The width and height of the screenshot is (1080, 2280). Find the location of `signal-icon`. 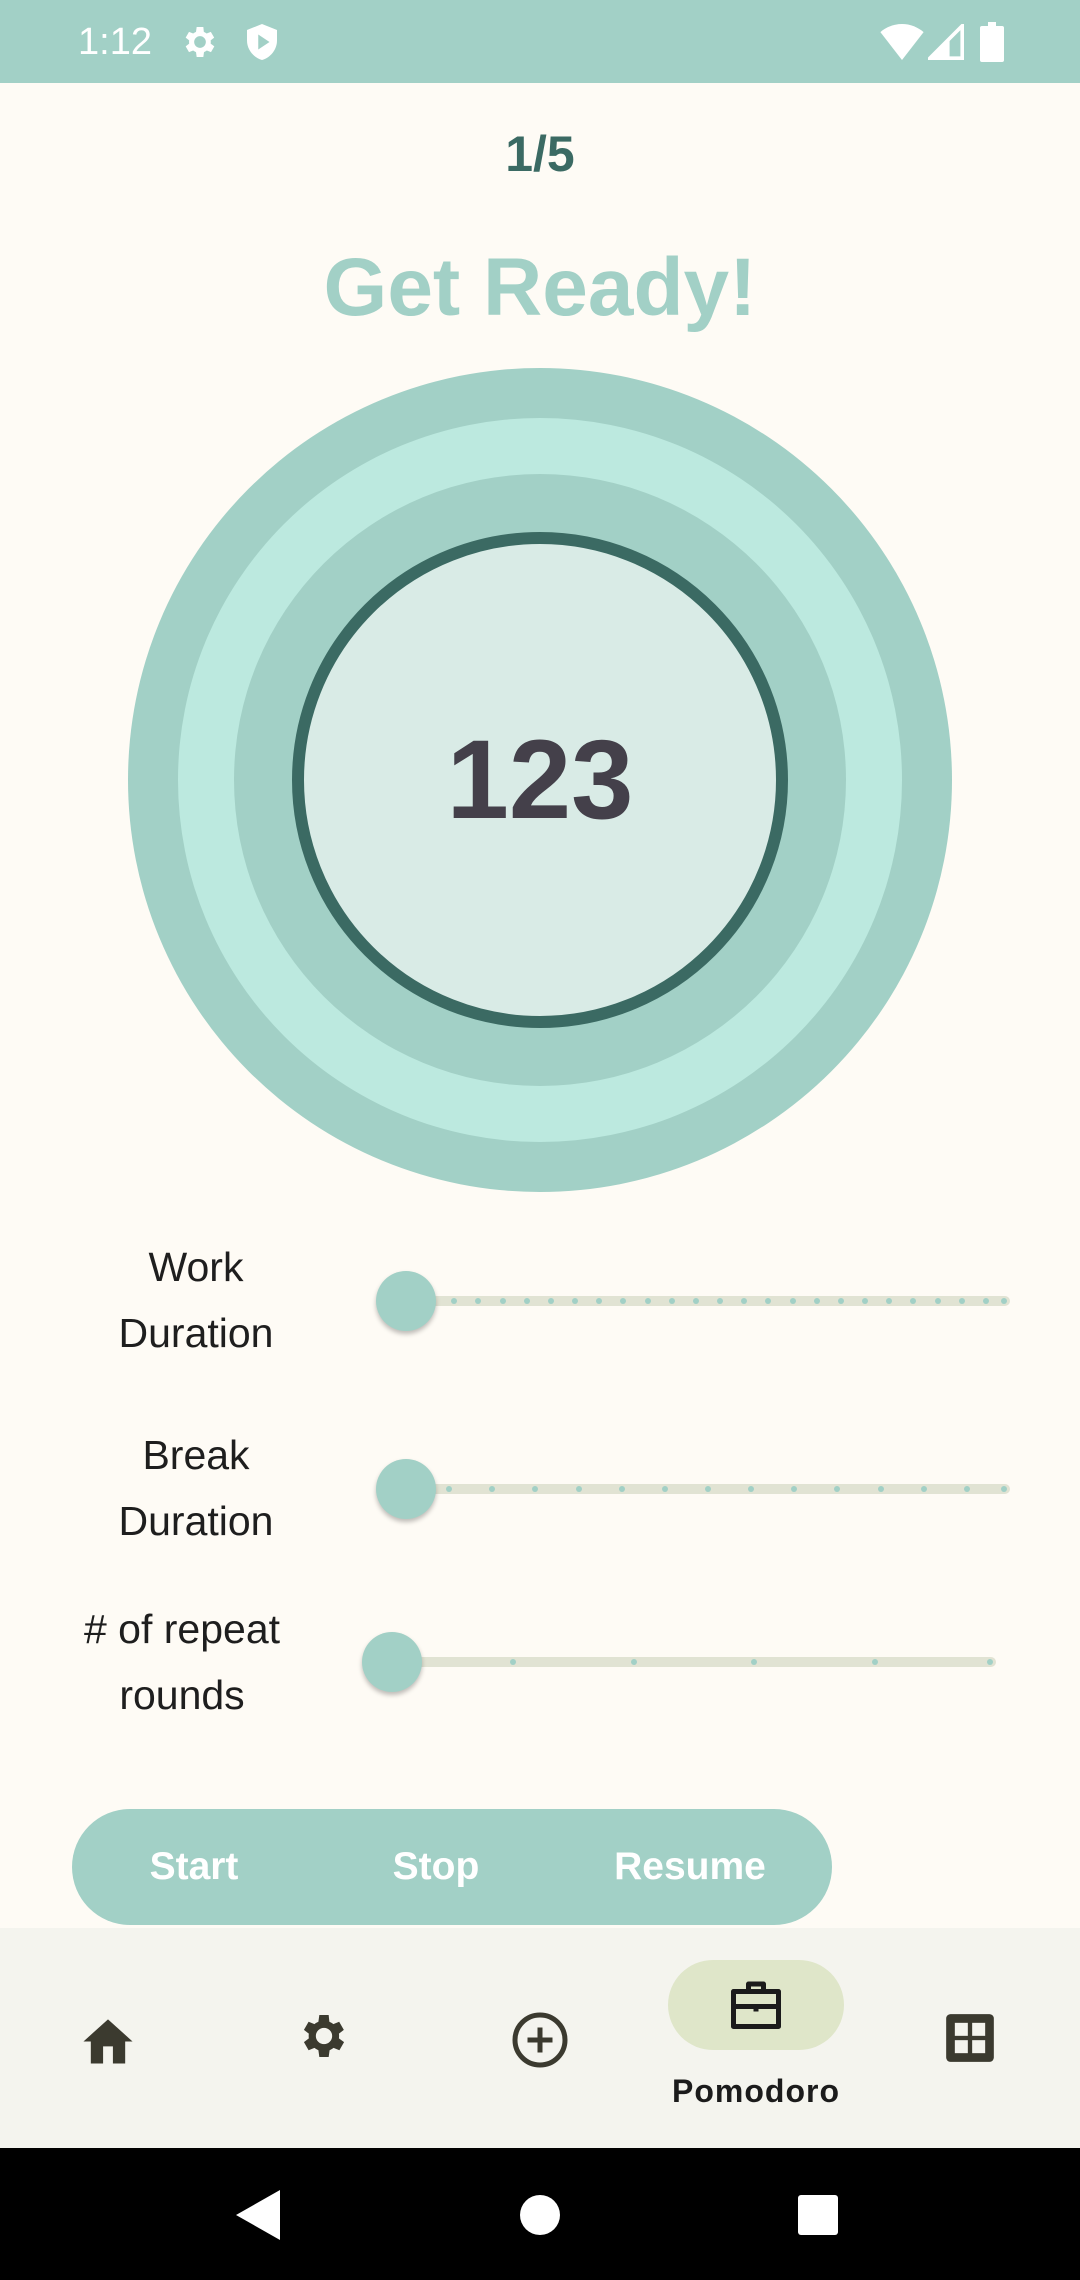

signal-icon is located at coordinates (946, 42).